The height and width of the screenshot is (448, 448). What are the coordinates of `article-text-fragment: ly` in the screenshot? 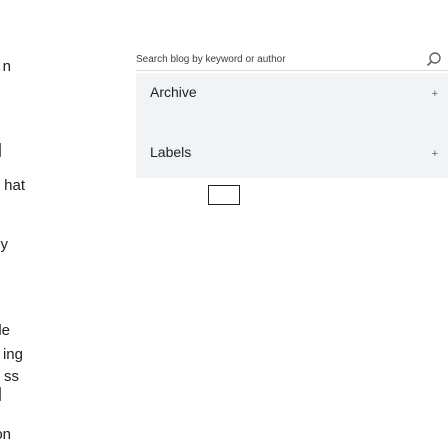 It's located at (4, 244).